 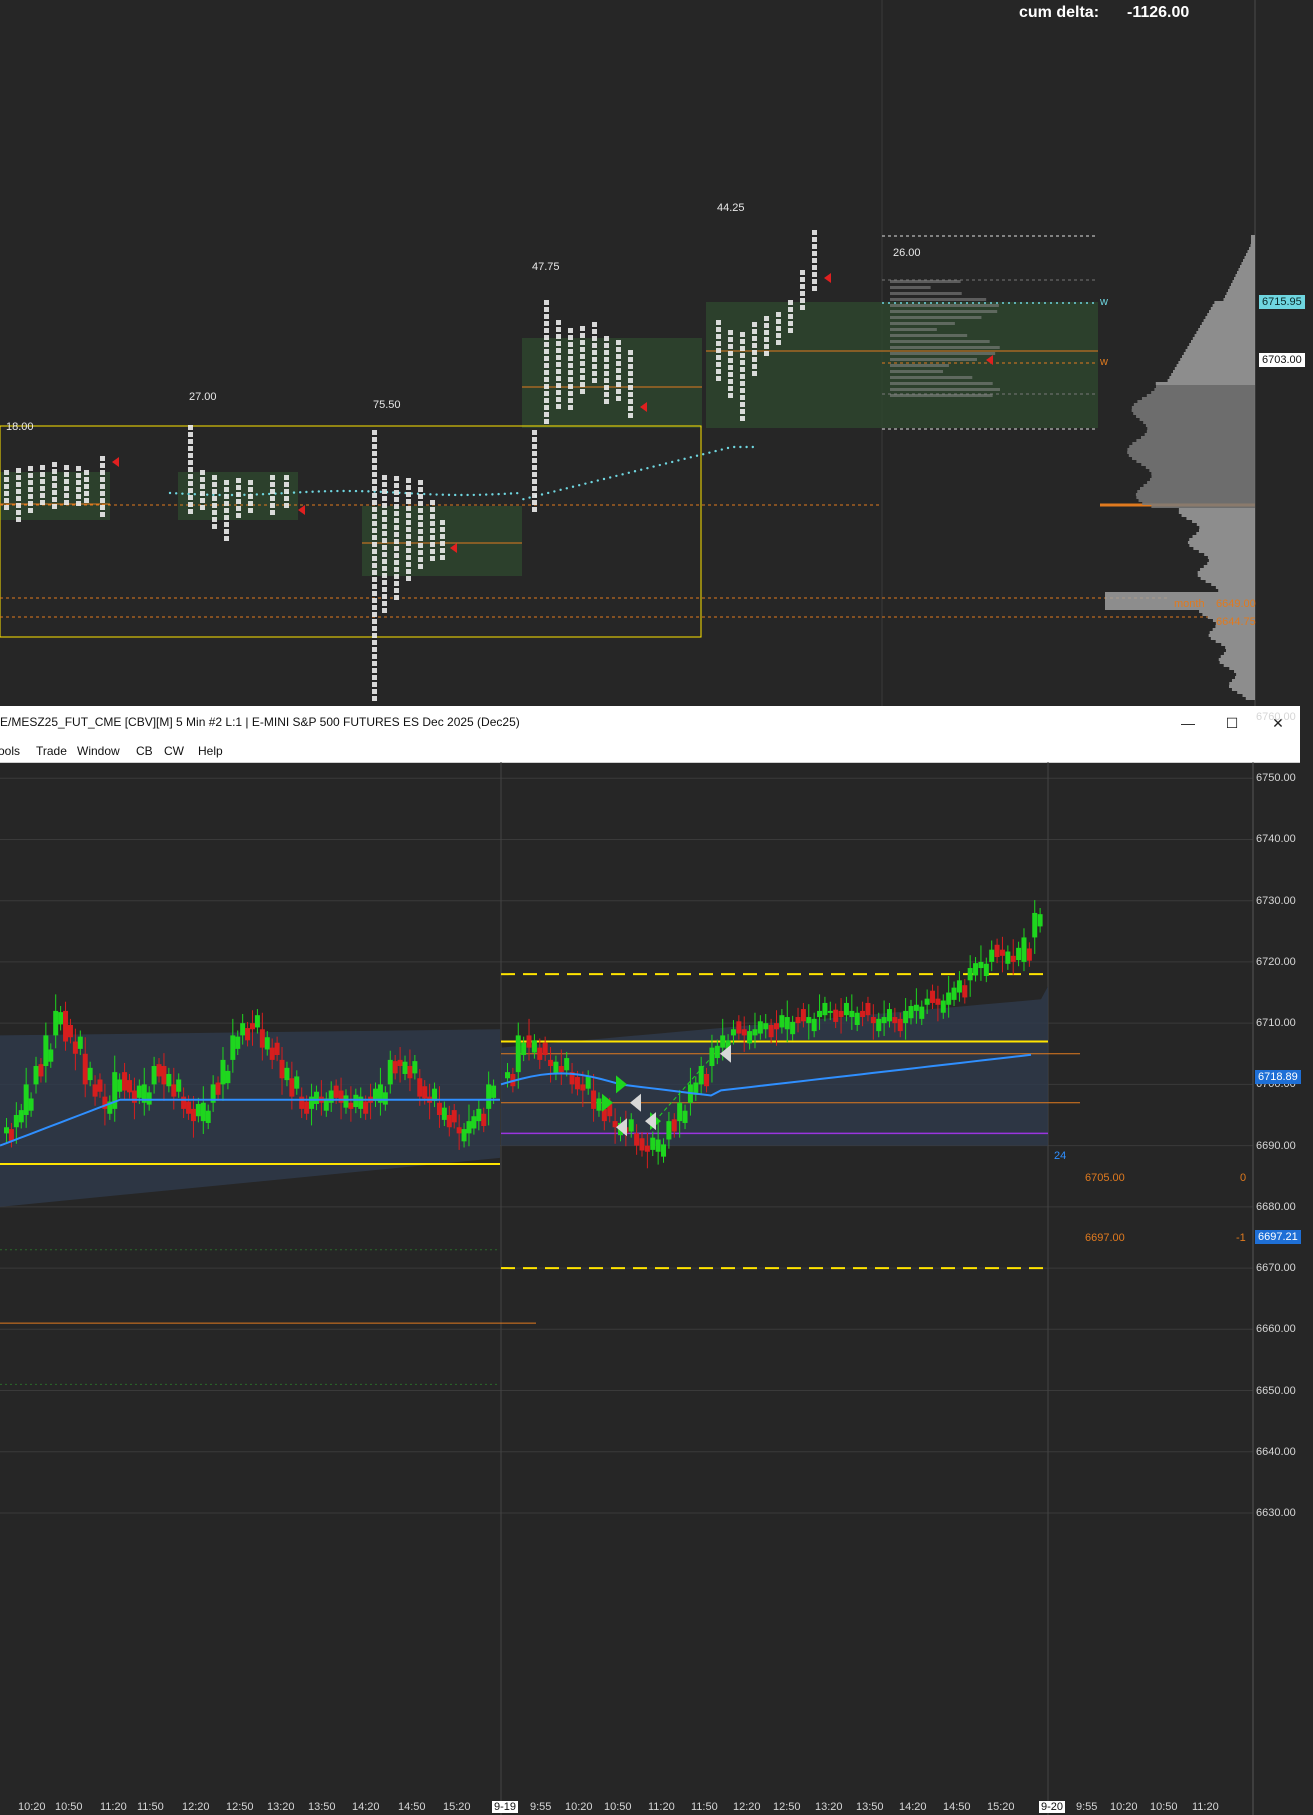 I want to click on menu-cw: CW, so click(x=174, y=751).